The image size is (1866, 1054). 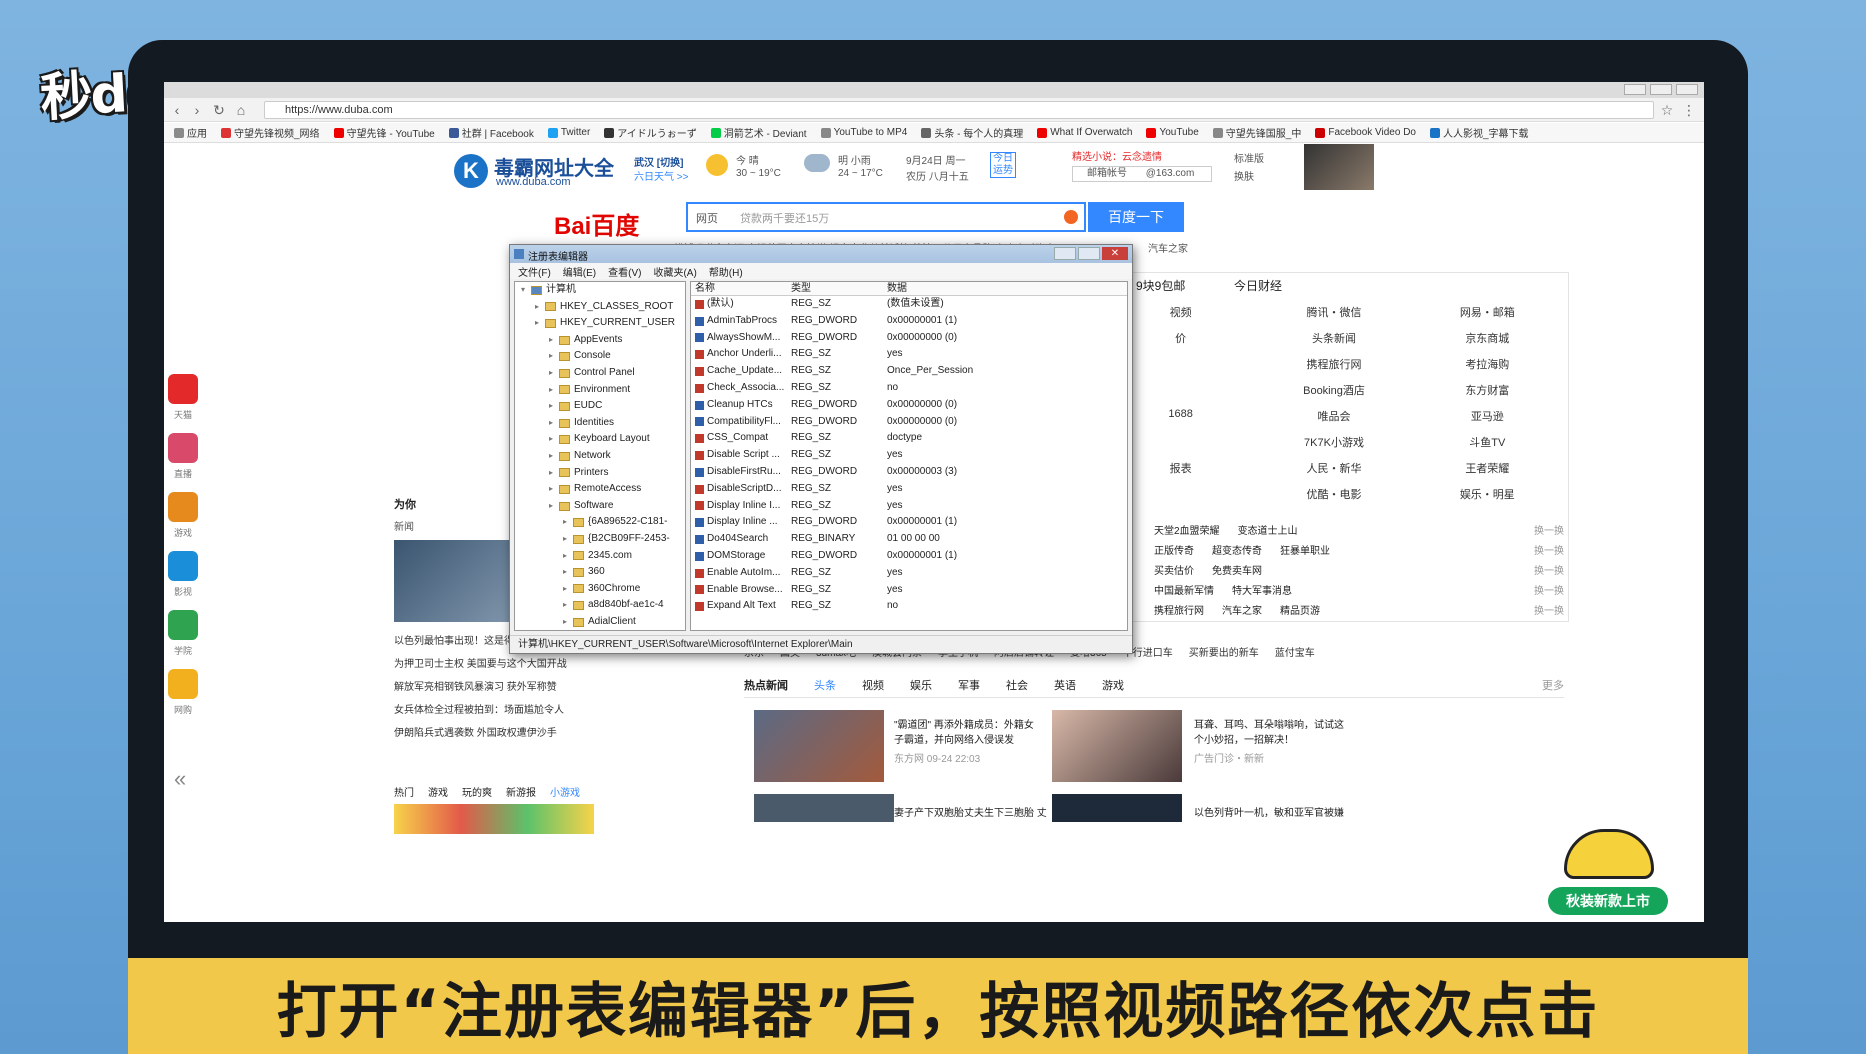 What do you see at coordinates (921, 685) in the screenshot?
I see `news-tab: 娱乐` at bounding box center [921, 685].